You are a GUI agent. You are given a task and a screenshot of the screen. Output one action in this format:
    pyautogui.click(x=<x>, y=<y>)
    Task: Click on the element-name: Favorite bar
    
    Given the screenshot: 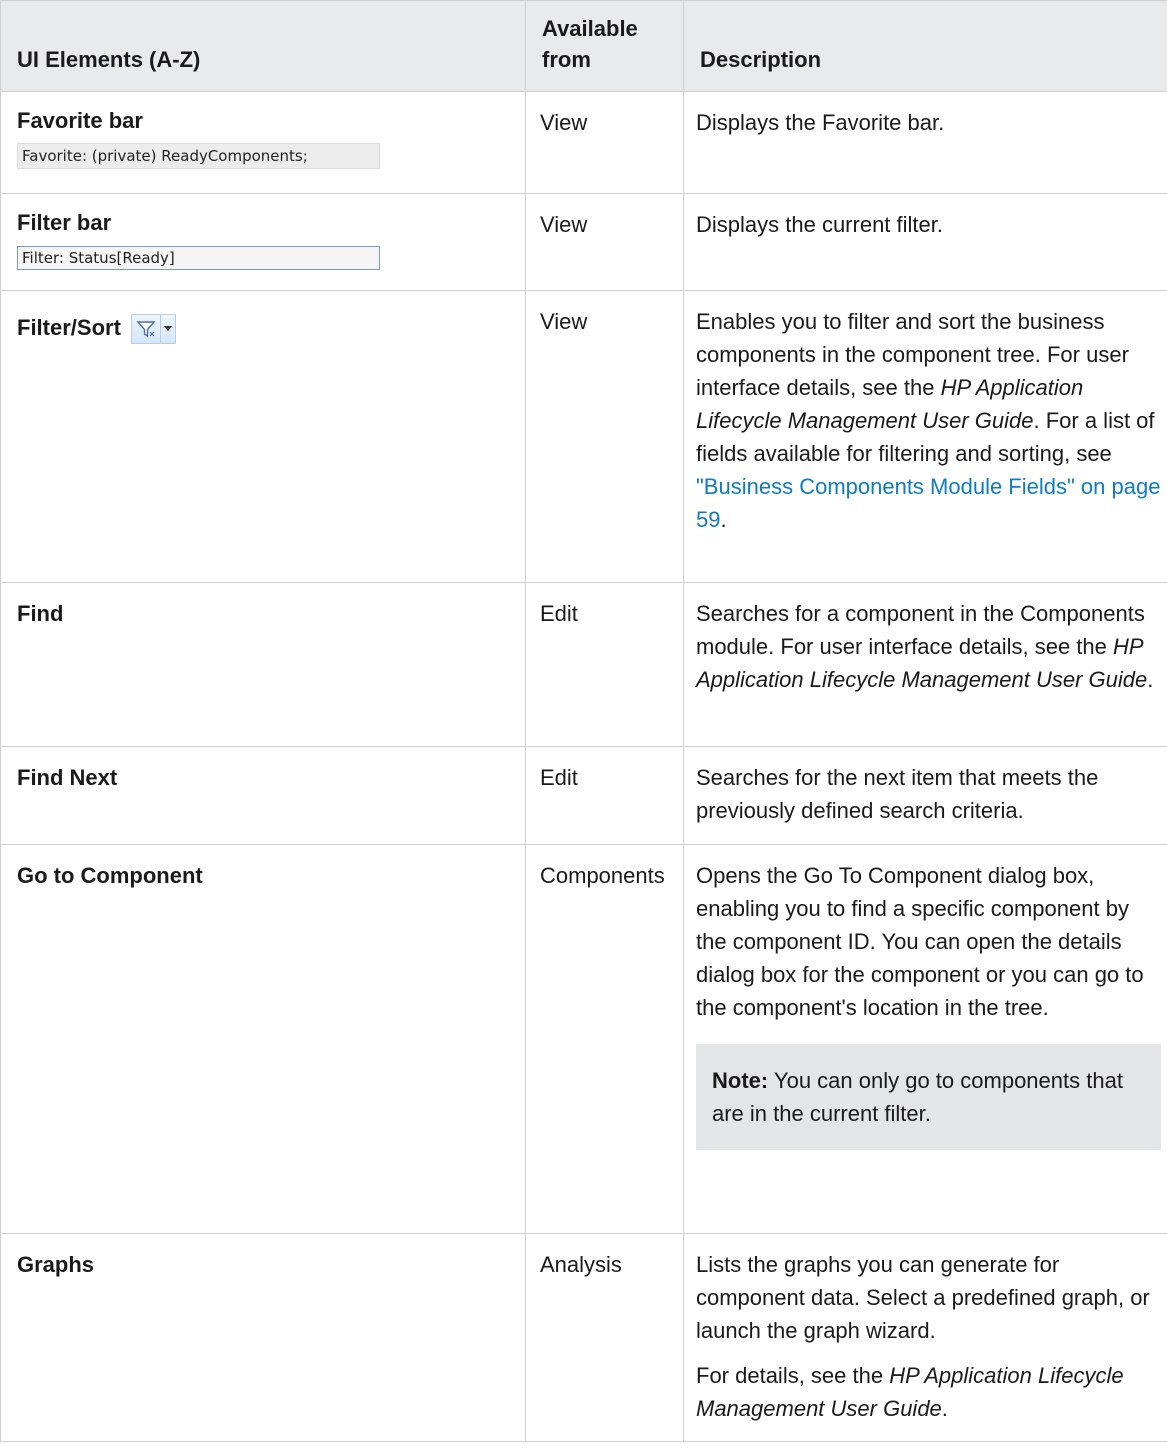 What is the action you would take?
    pyautogui.click(x=80, y=120)
    